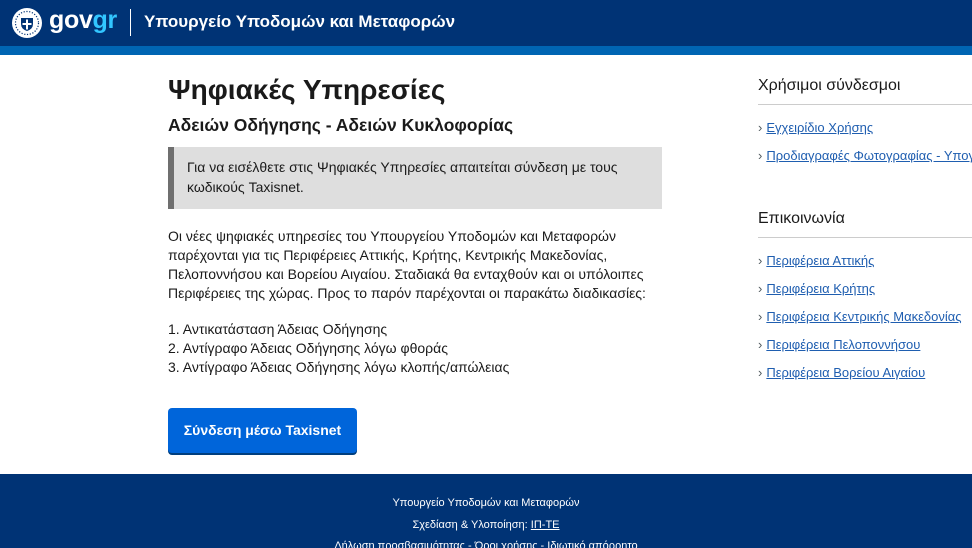 The image size is (972, 548). I want to click on header-divider, so click(130, 22).